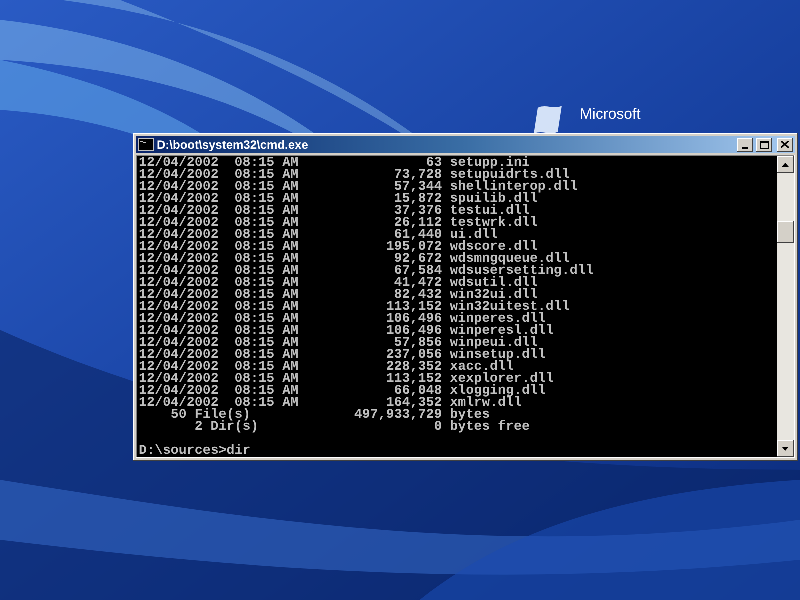  I want to click on file-size: 66,048, so click(418, 391).